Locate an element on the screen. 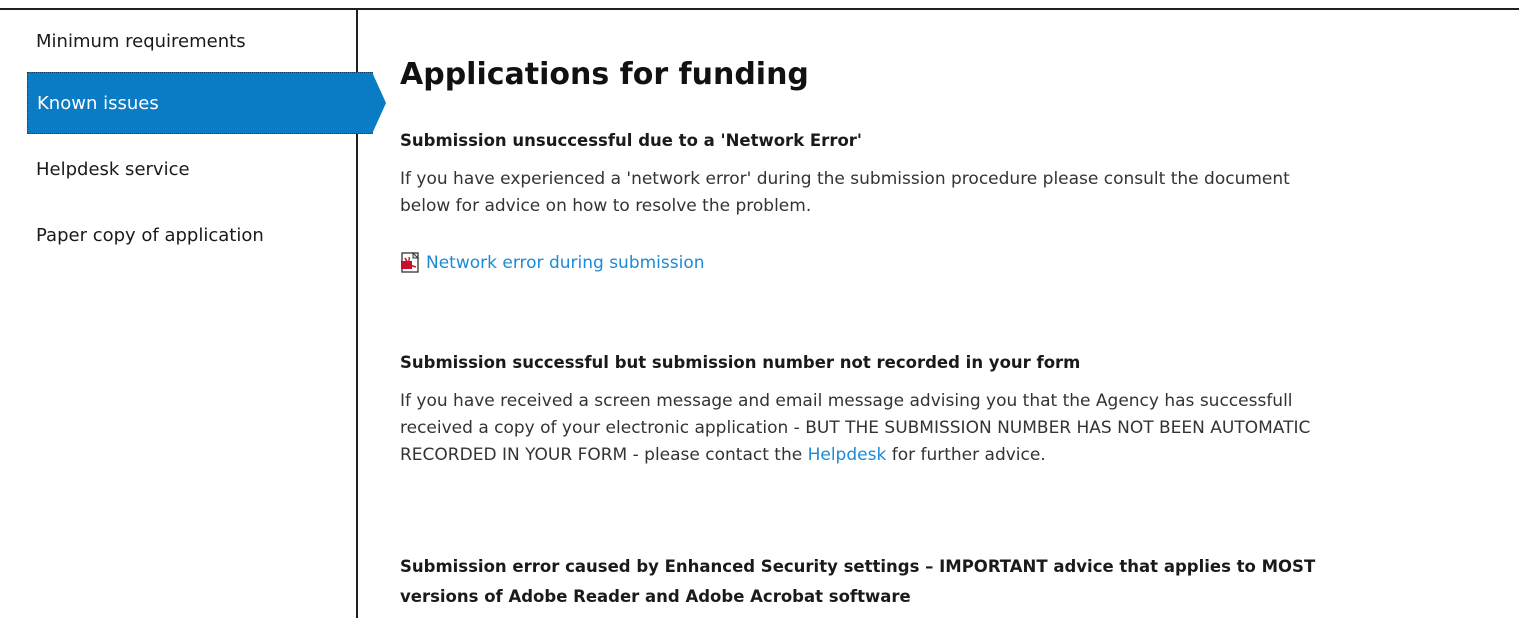  sidebar-item-label: Minimum requirements is located at coordinates (141, 41).